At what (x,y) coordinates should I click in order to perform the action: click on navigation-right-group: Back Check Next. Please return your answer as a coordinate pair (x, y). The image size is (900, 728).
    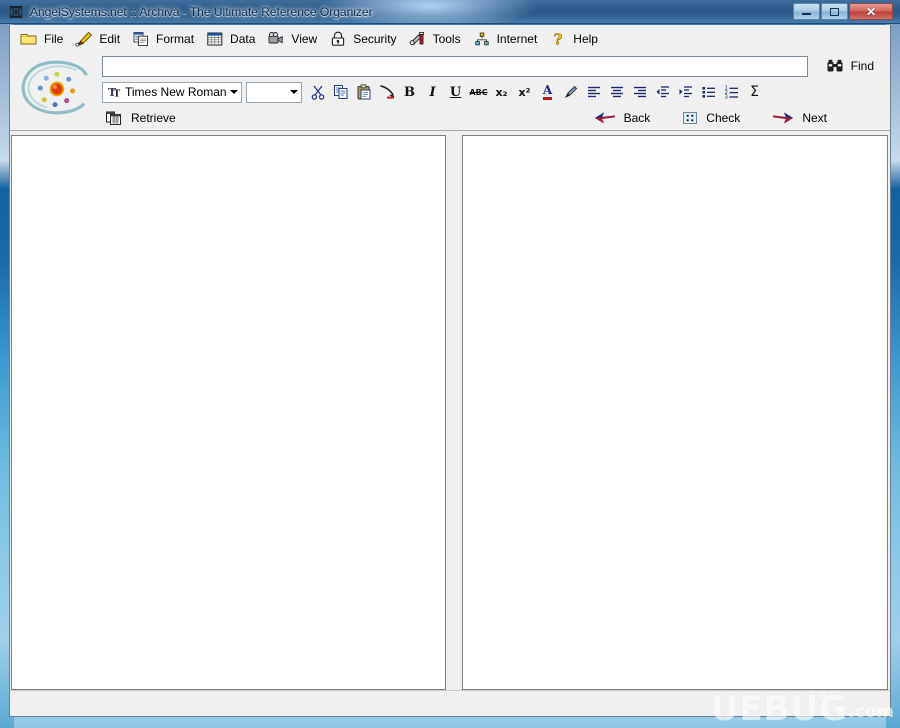
    Looking at the image, I should click on (738, 118).